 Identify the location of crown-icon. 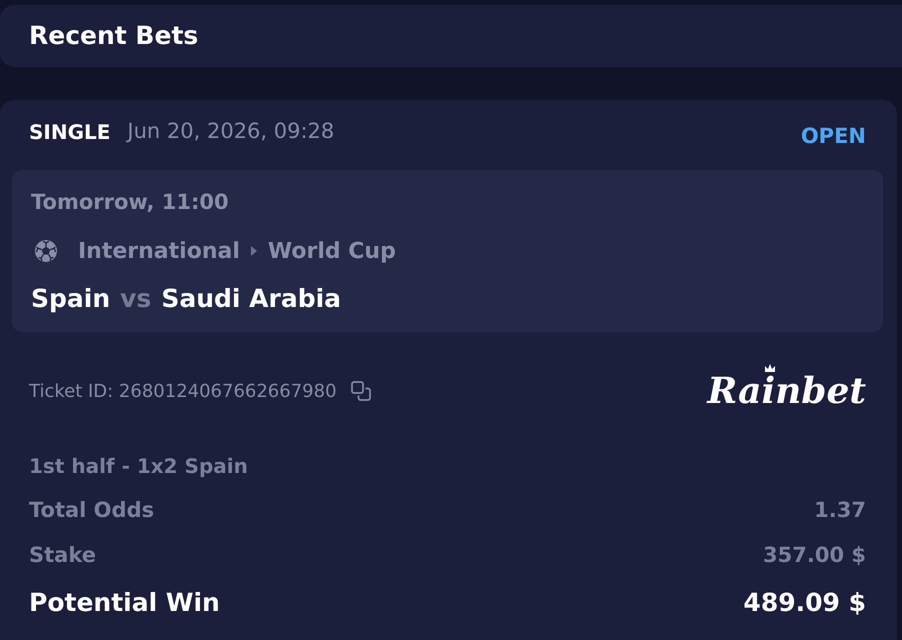
(770, 368).